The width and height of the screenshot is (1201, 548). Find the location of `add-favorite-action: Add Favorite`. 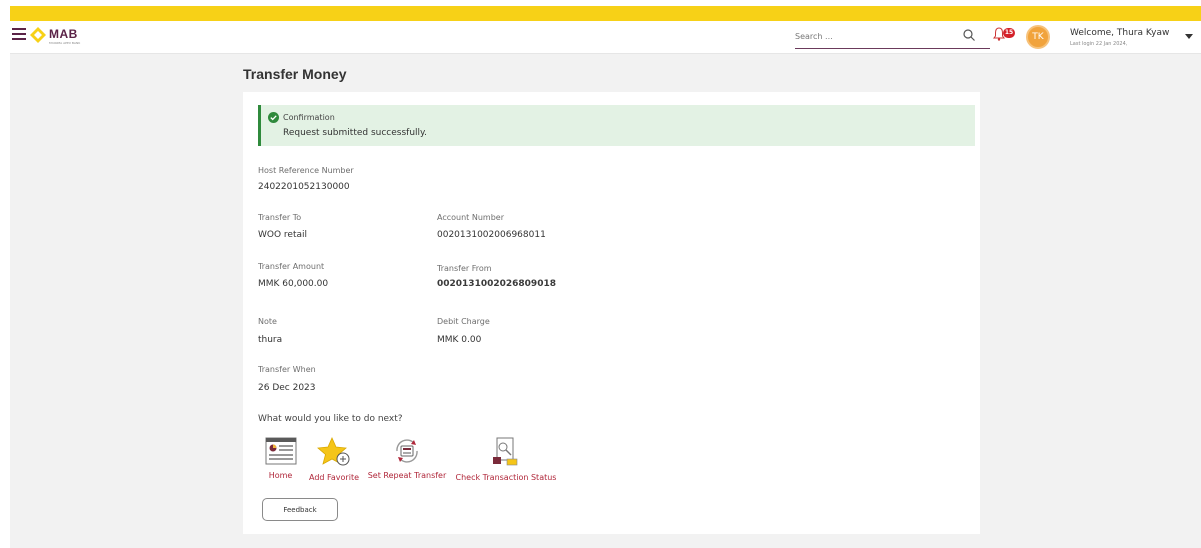

add-favorite-action: Add Favorite is located at coordinates (334, 459).